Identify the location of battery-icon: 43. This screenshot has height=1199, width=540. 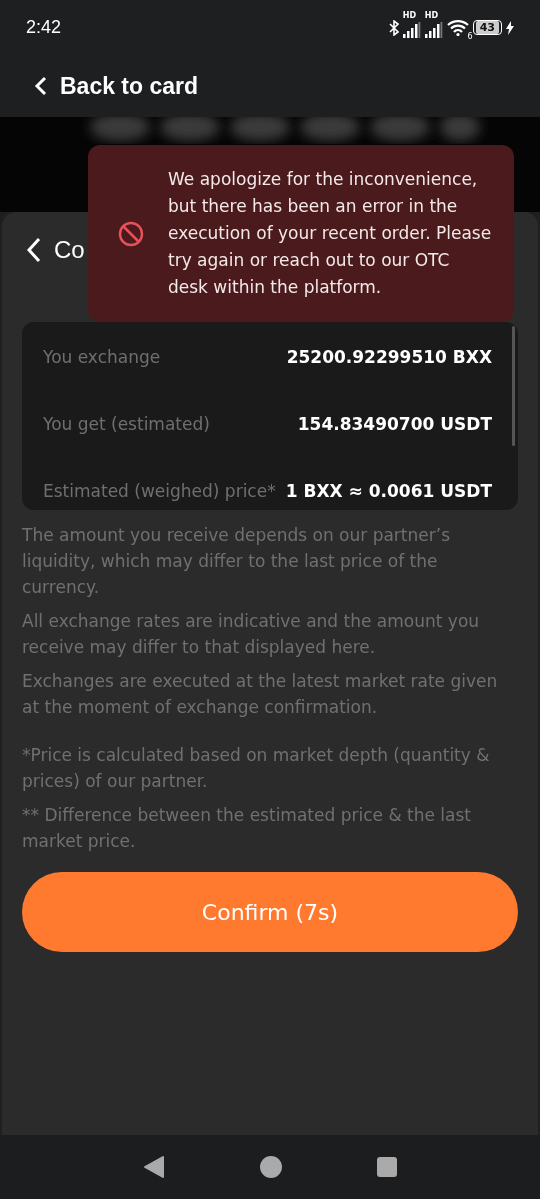
(487, 27).